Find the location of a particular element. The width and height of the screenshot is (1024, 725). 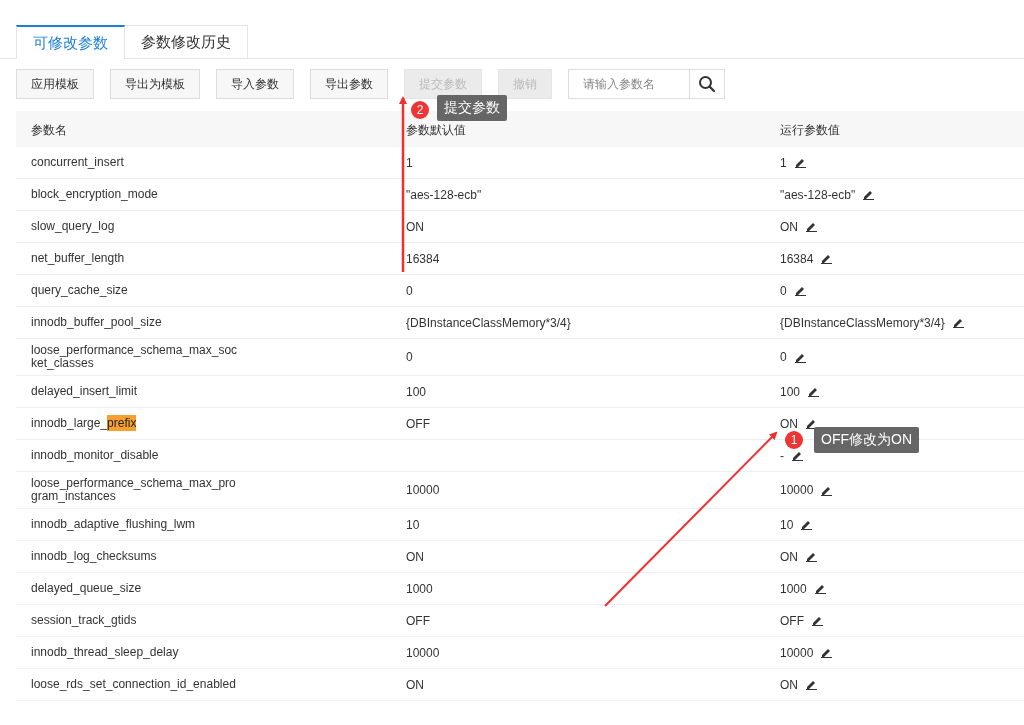

table-cell-text: innodb_adaptive_flushing_lwm is located at coordinates (114, 524).